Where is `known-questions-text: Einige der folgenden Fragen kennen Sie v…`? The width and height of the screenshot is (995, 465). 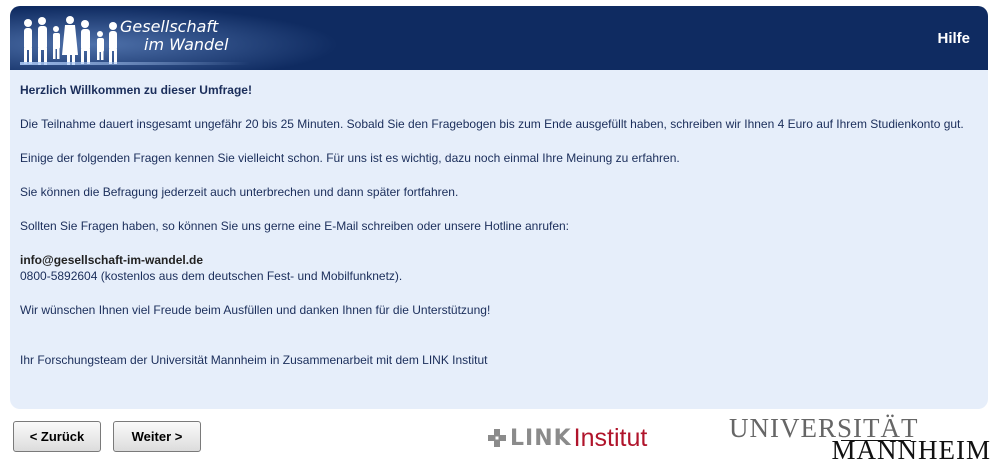
known-questions-text: Einige der folgenden Fragen kennen Sie v… is located at coordinates (350, 158).